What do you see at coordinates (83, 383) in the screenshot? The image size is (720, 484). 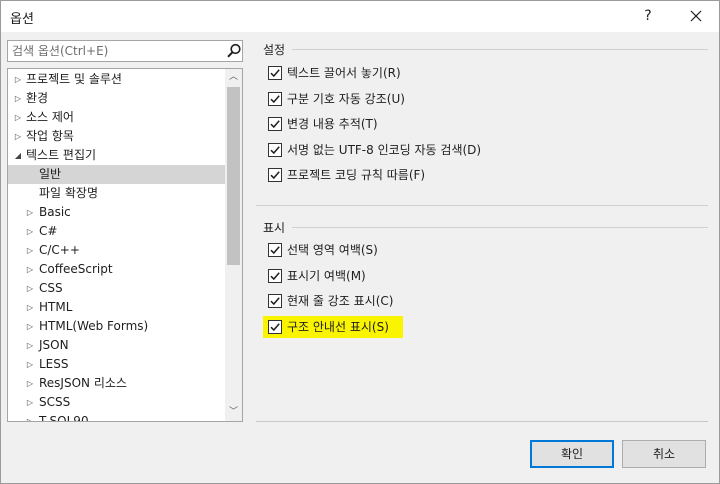 I see `tree-item-label: ResJSON 리소스` at bounding box center [83, 383].